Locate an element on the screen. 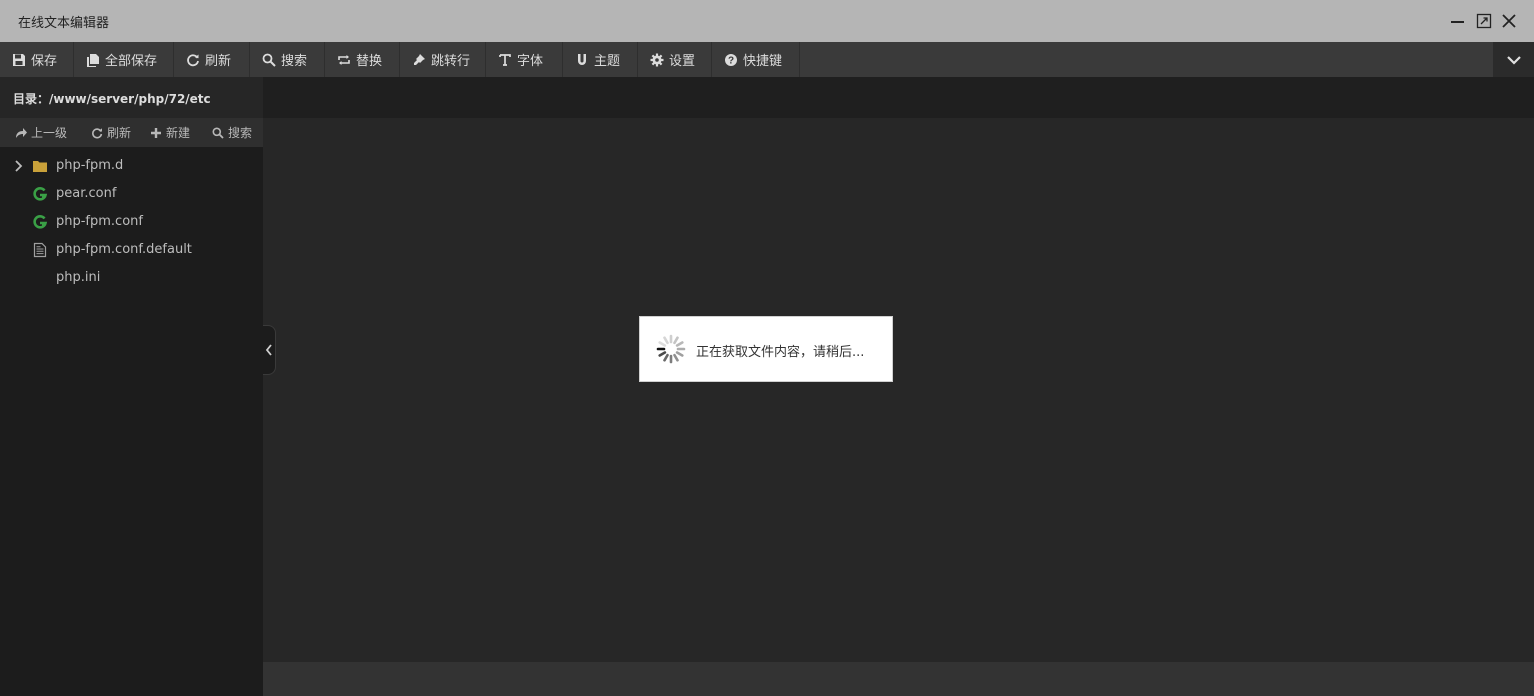 The width and height of the screenshot is (1534, 696). replace-label: 替换 is located at coordinates (369, 61).